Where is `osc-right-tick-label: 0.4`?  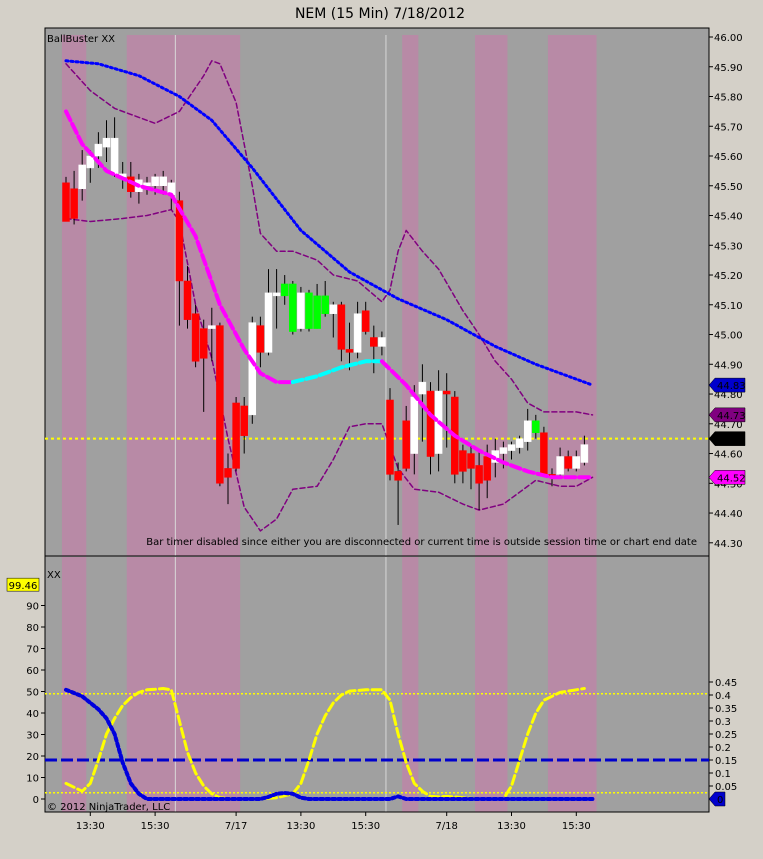 osc-right-tick-label: 0.4 is located at coordinates (723, 696).